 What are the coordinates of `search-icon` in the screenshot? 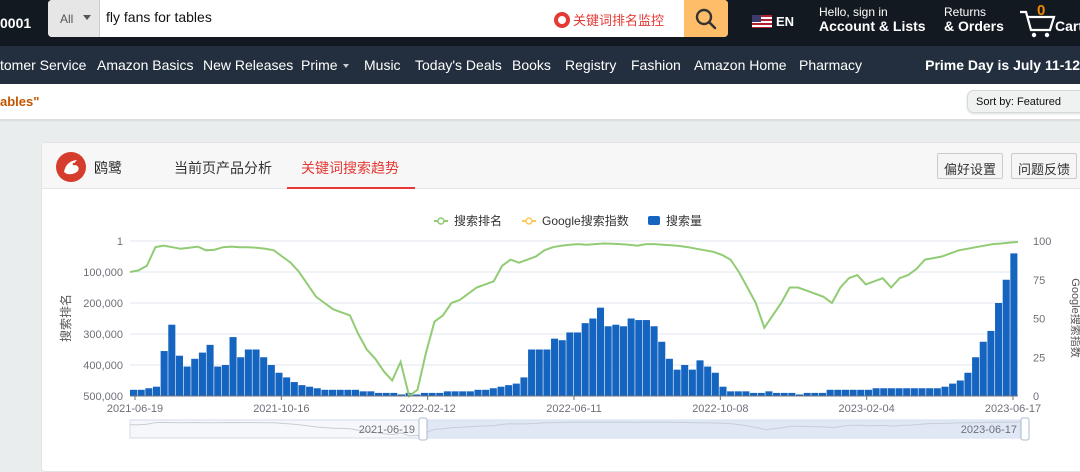 It's located at (706, 19).